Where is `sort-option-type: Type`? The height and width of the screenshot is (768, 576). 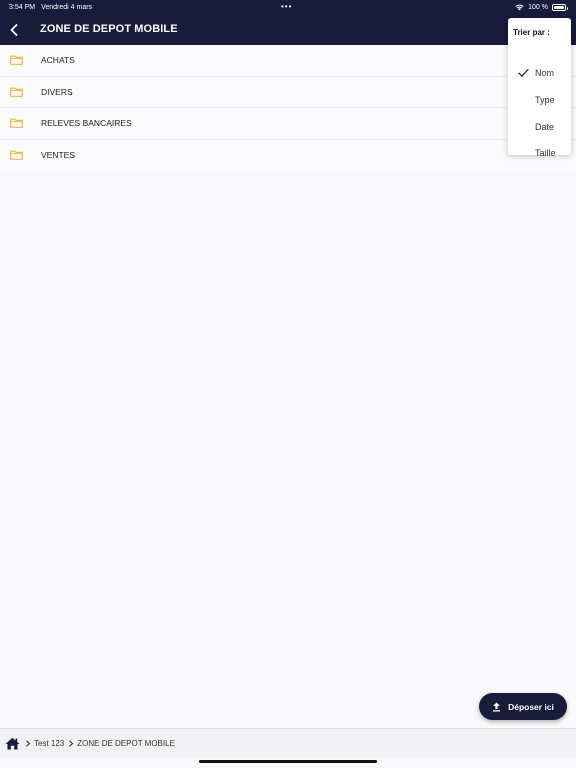
sort-option-type: Type is located at coordinates (539, 101).